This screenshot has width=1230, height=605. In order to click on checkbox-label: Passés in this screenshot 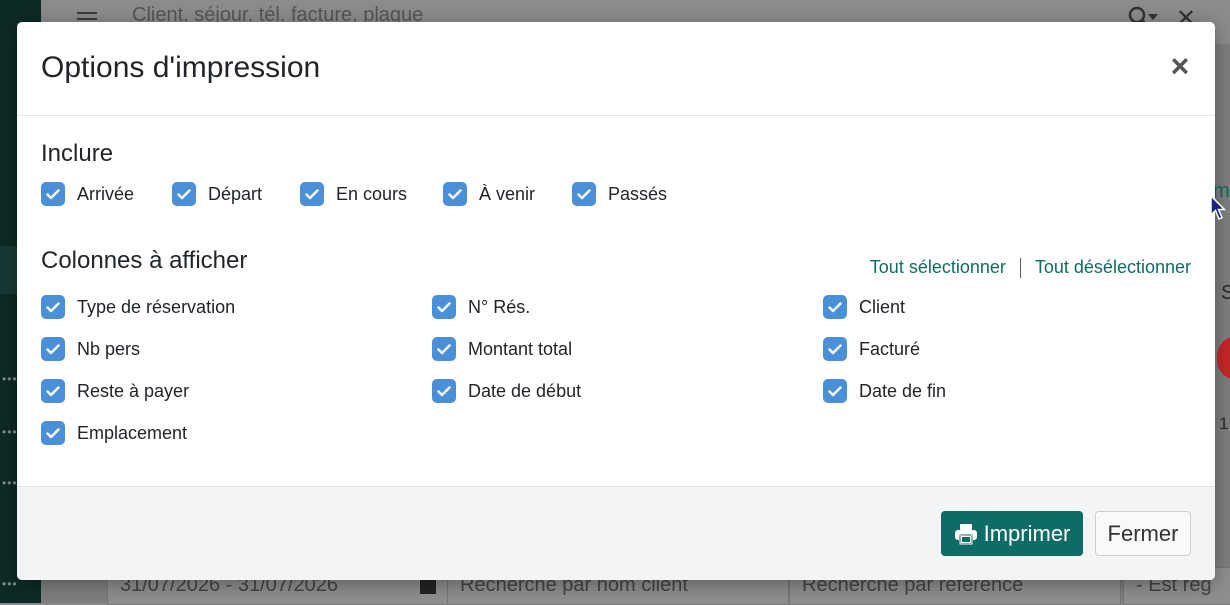, I will do `click(638, 193)`.